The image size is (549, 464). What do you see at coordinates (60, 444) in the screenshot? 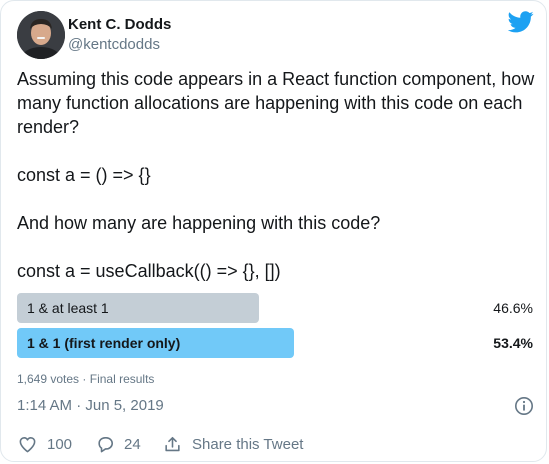
I see `like-count: 100` at bounding box center [60, 444].